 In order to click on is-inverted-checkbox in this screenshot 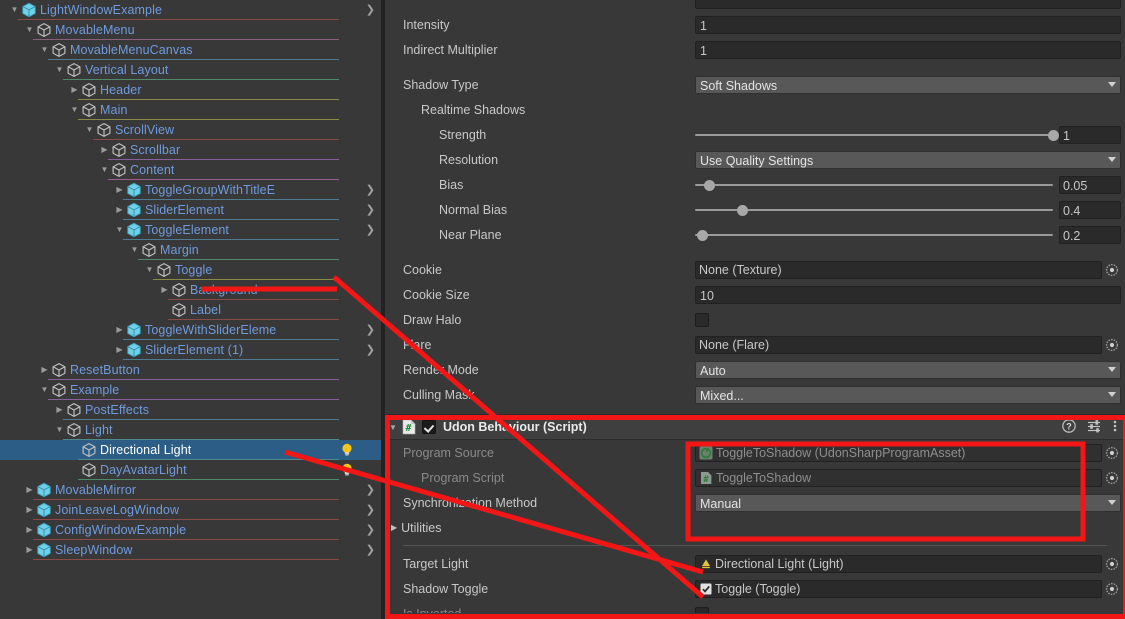, I will do `click(702, 609)`.